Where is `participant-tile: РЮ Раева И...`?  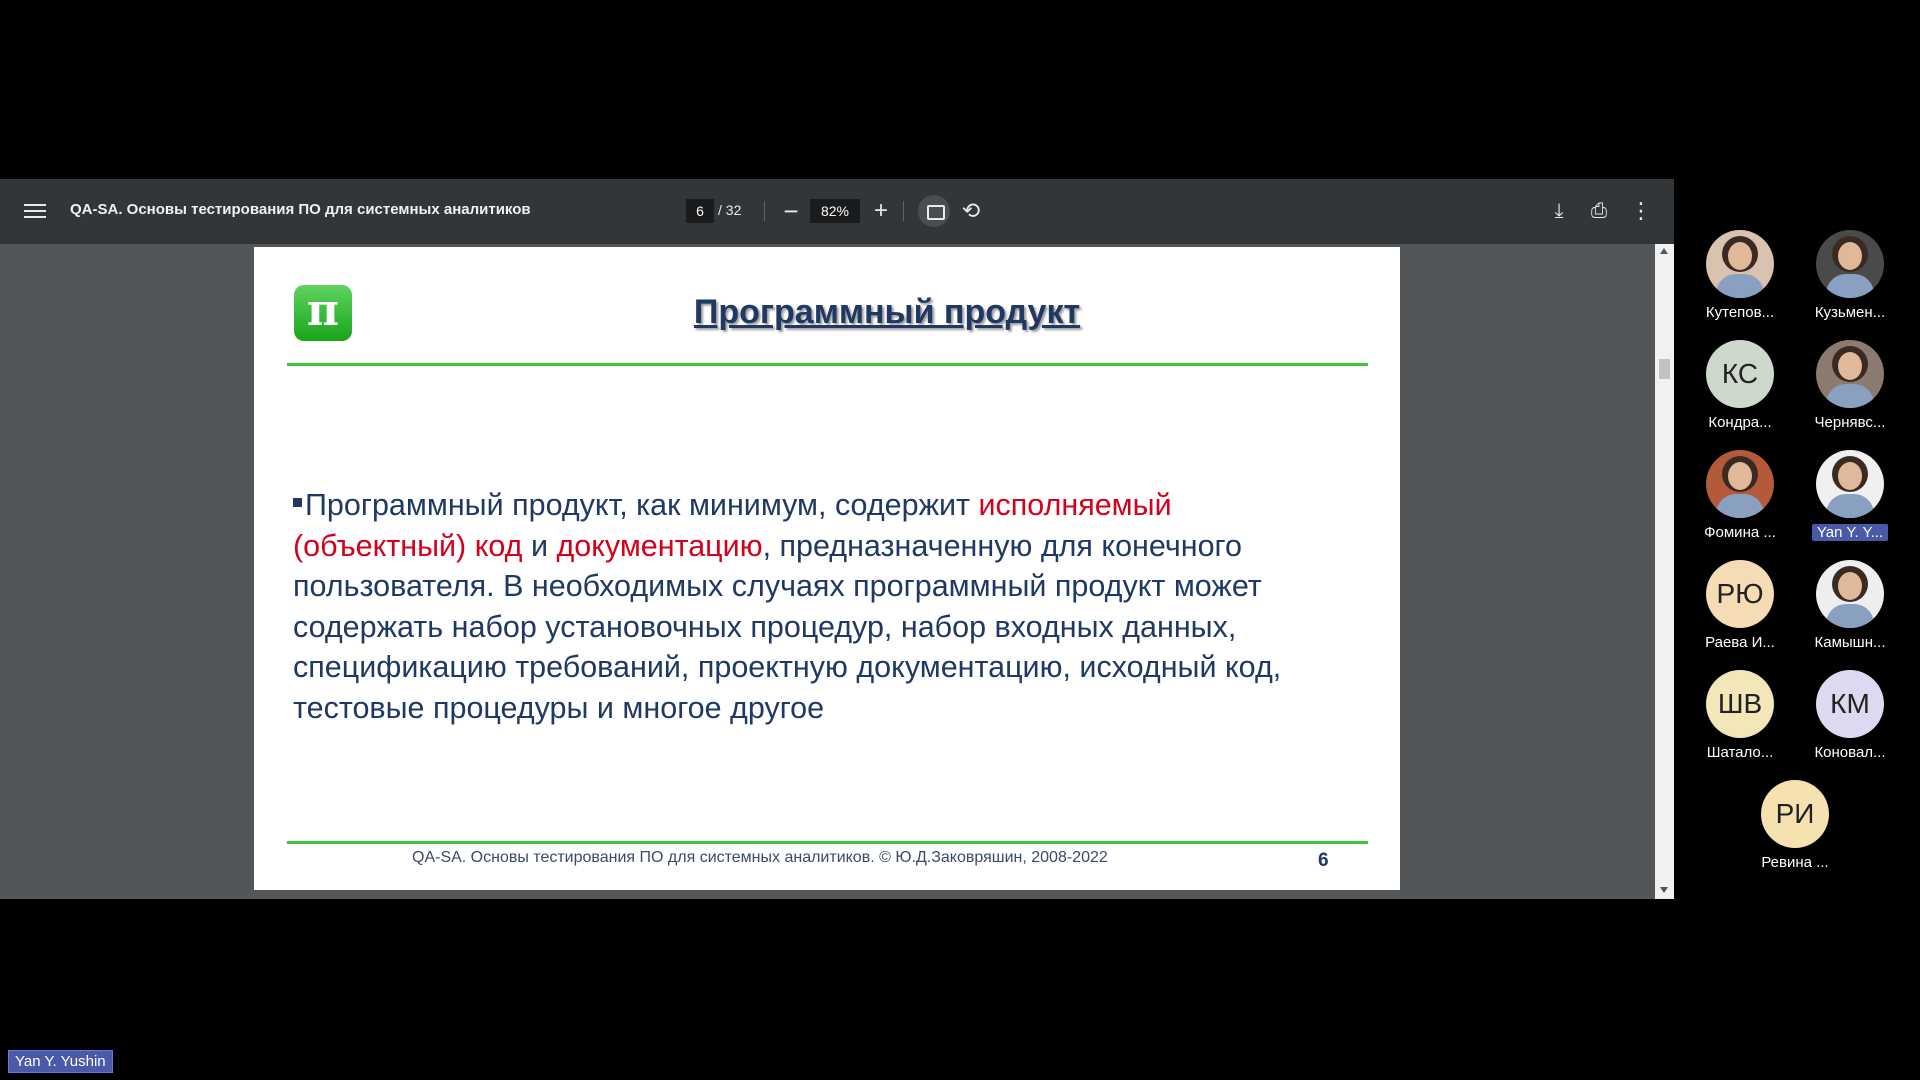 participant-tile: РЮ Раева И... is located at coordinates (1740, 605).